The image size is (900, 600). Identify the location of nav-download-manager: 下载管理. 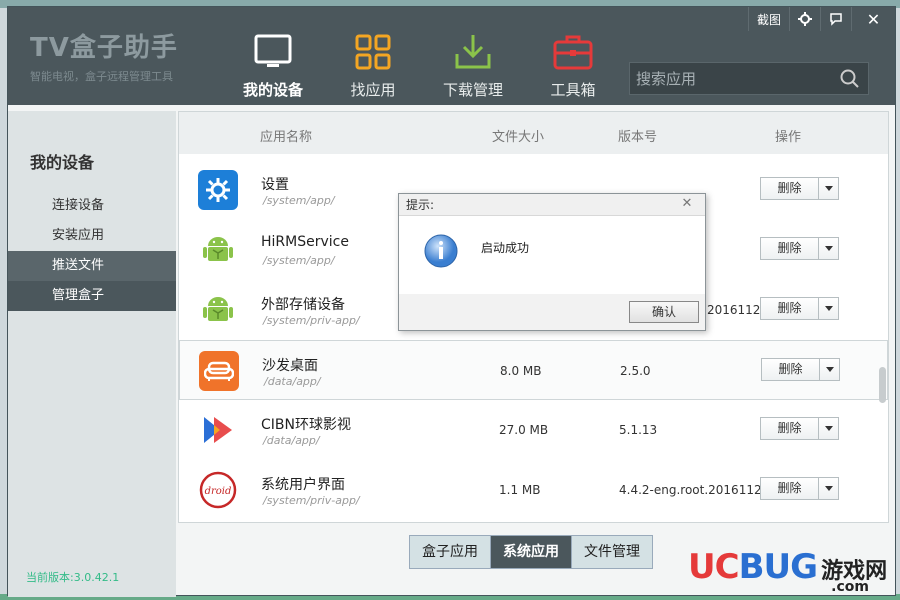
(473, 65).